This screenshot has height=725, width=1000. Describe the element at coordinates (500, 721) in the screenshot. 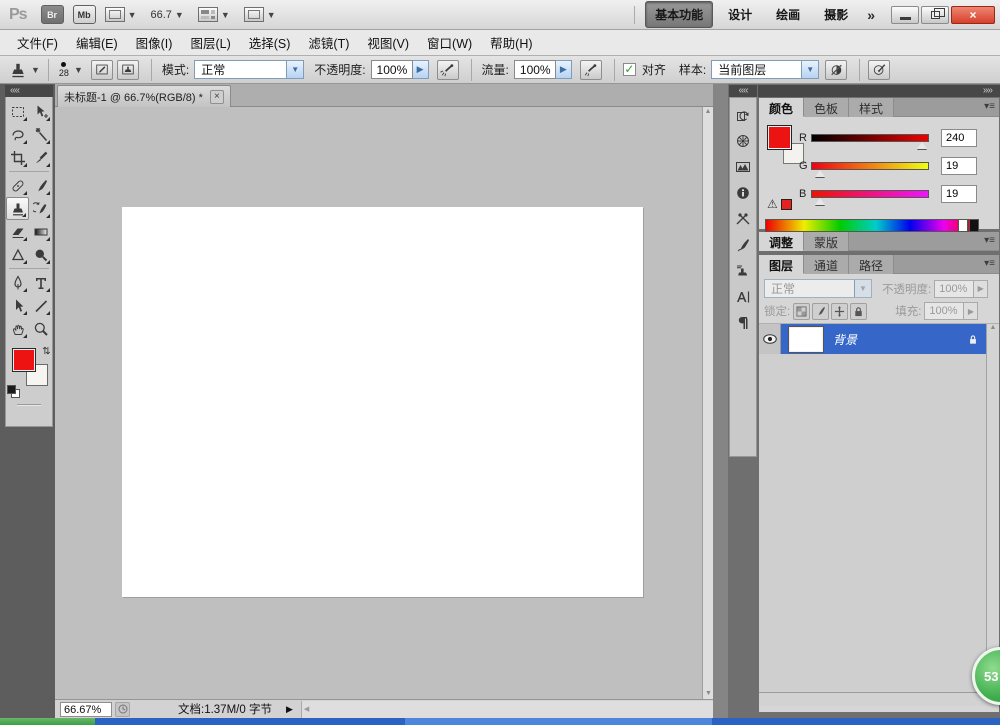

I see `taskbar-sliver` at that location.